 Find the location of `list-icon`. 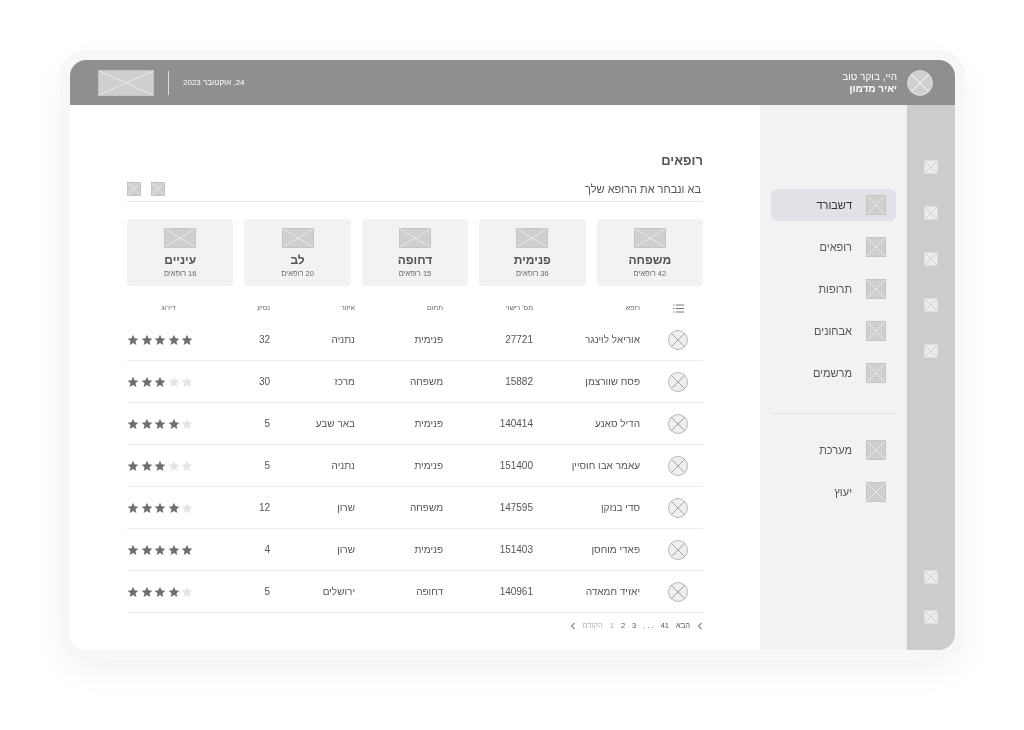

list-icon is located at coordinates (678, 308).